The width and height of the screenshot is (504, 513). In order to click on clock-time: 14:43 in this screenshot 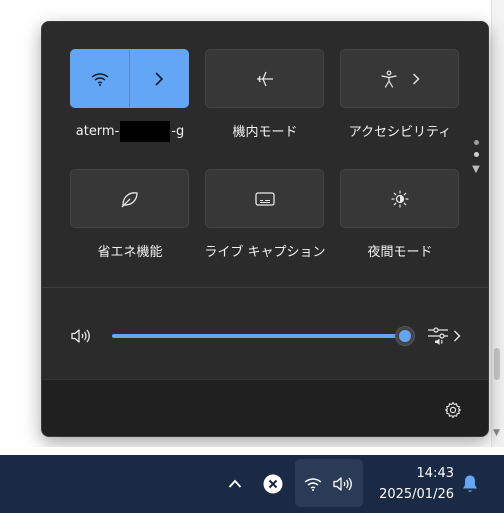, I will do `click(435, 473)`.